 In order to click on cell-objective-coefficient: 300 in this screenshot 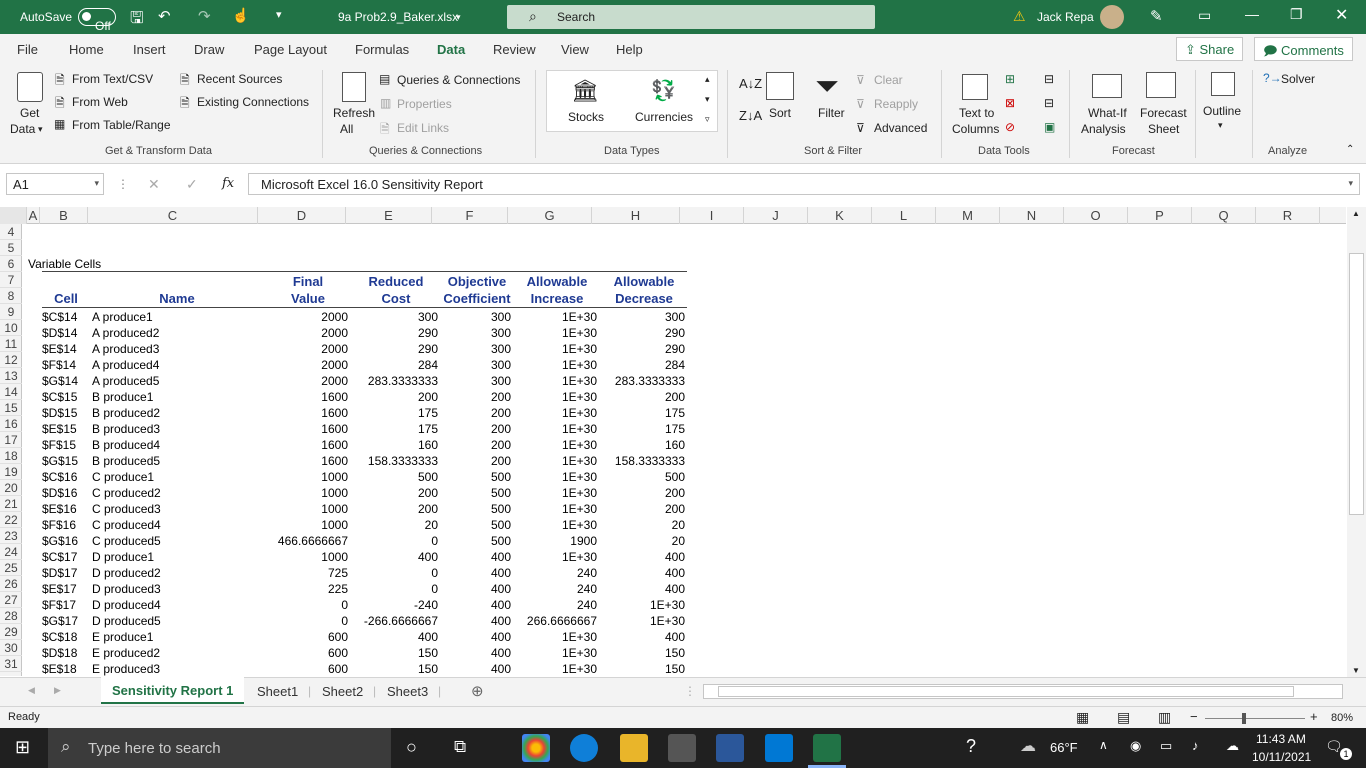, I will do `click(475, 365)`.